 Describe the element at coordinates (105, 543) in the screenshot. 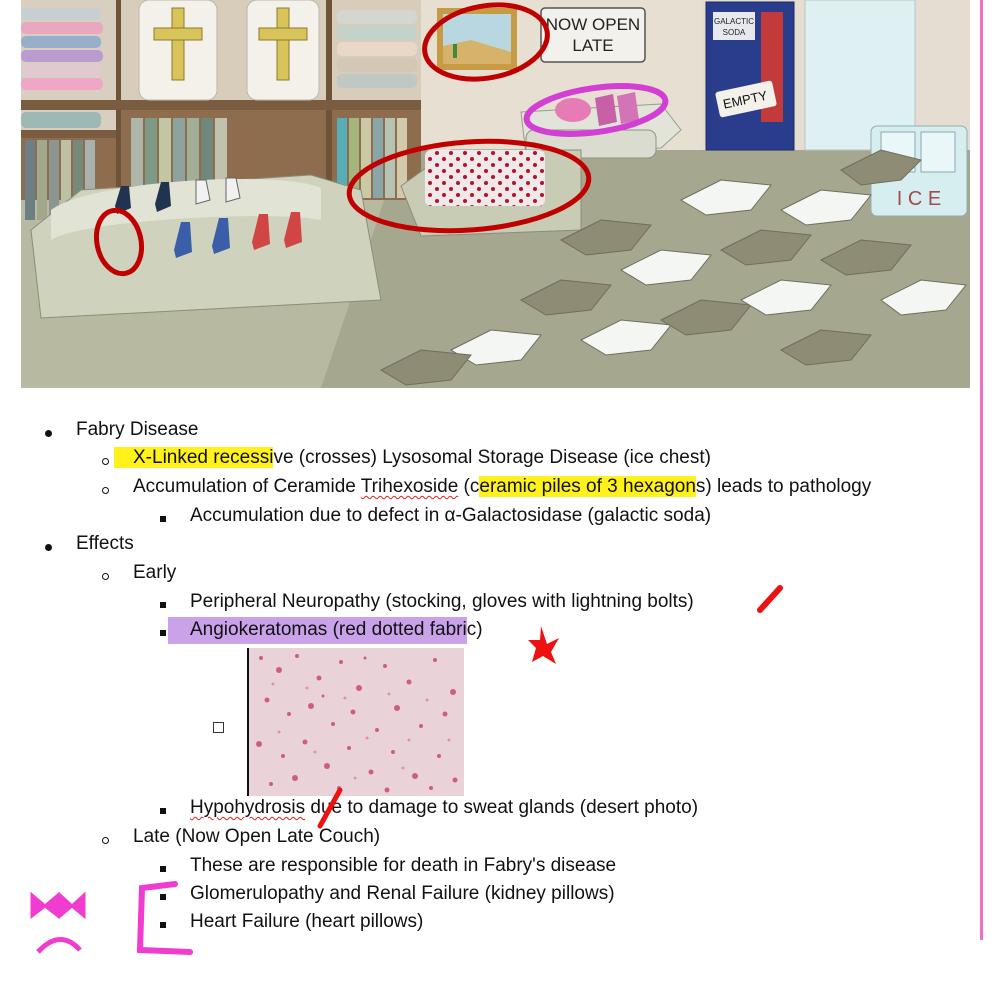

I see `note-effects-title: Effects` at that location.